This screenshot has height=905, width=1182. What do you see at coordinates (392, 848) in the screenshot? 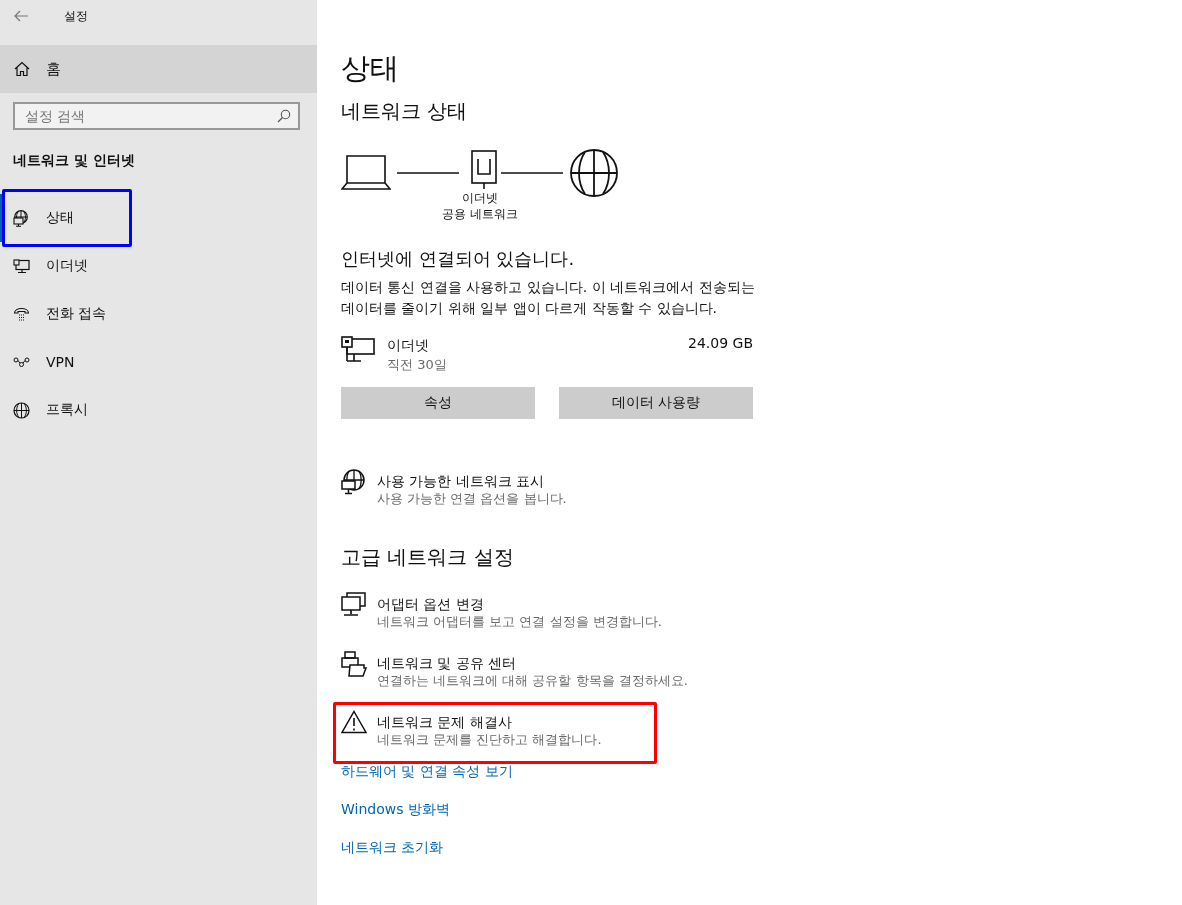
I see `settings-link: 네트워크 초기화` at bounding box center [392, 848].